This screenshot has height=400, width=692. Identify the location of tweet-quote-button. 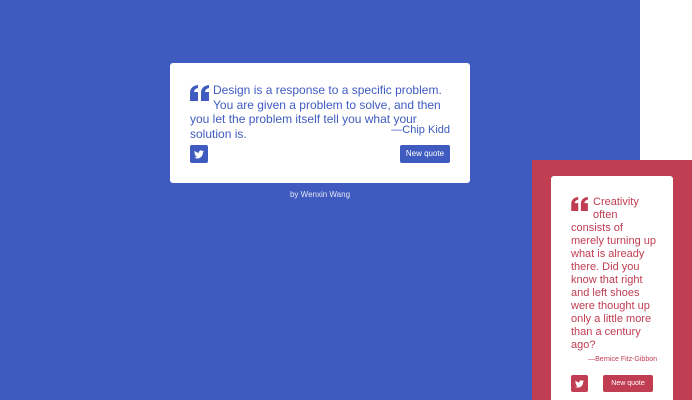
(199, 154).